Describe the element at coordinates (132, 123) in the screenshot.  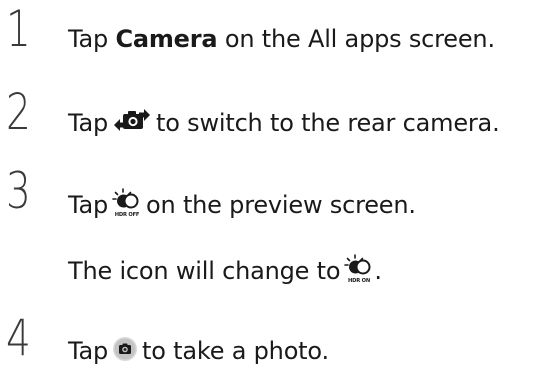
I see `switch-camera-icon` at that location.